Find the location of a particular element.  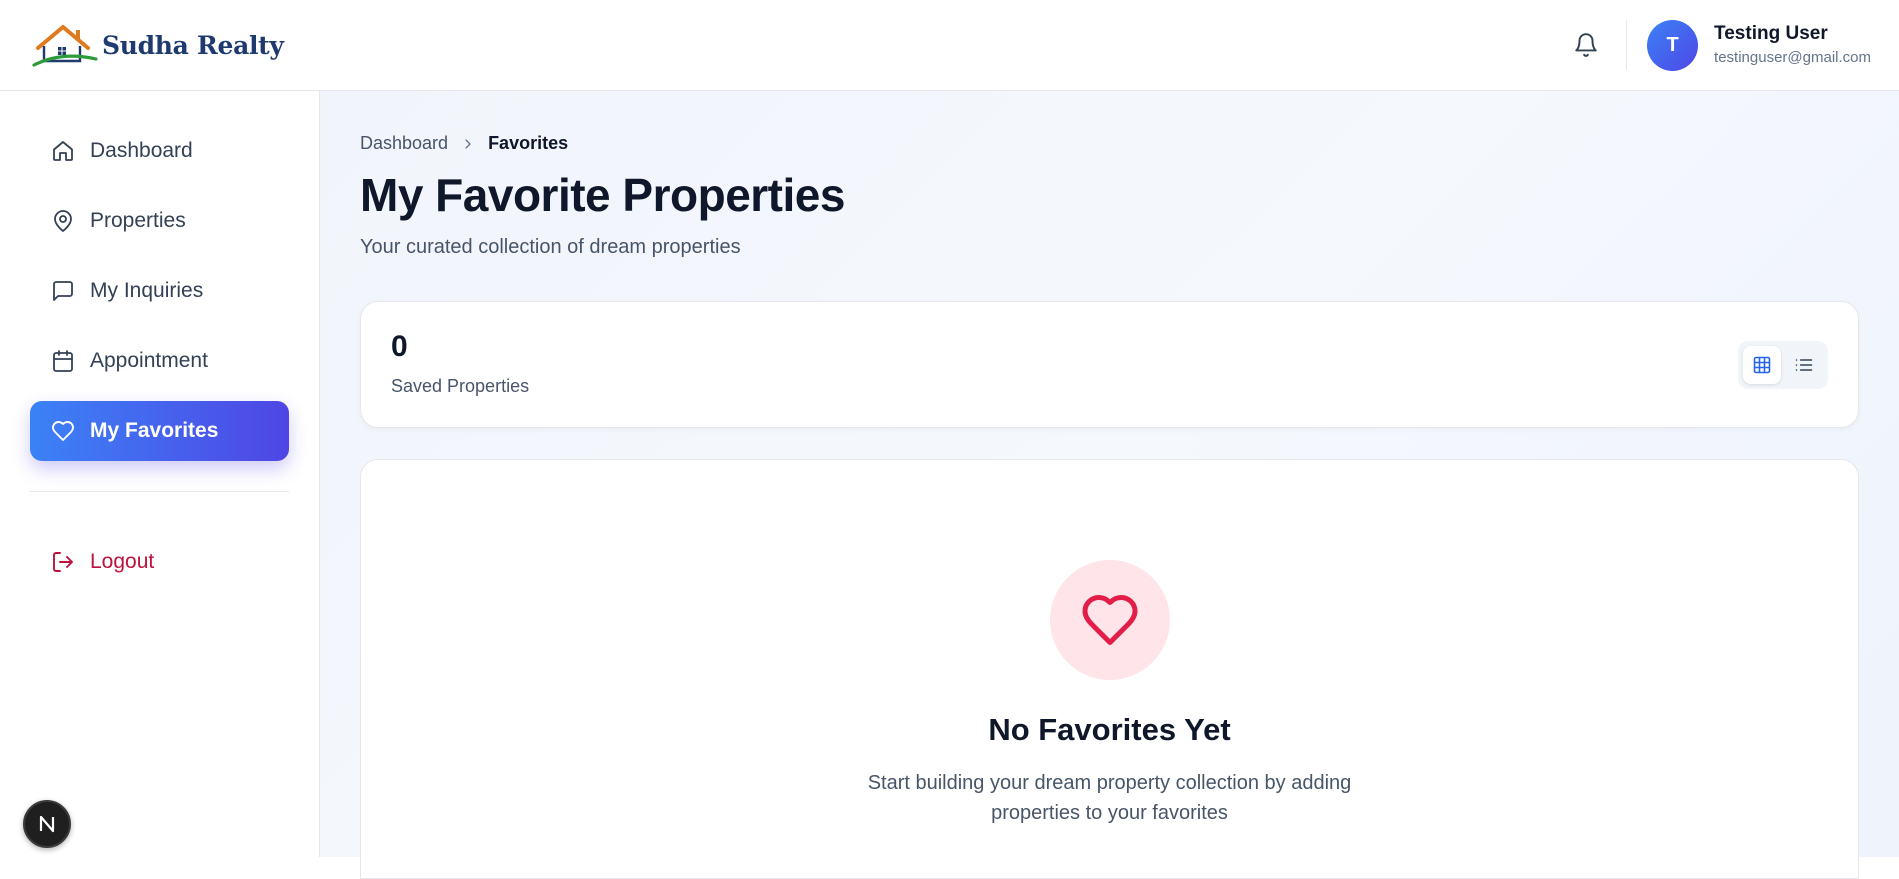

sidebar-item-my-inquiries: My Inquiries is located at coordinates (159, 291).